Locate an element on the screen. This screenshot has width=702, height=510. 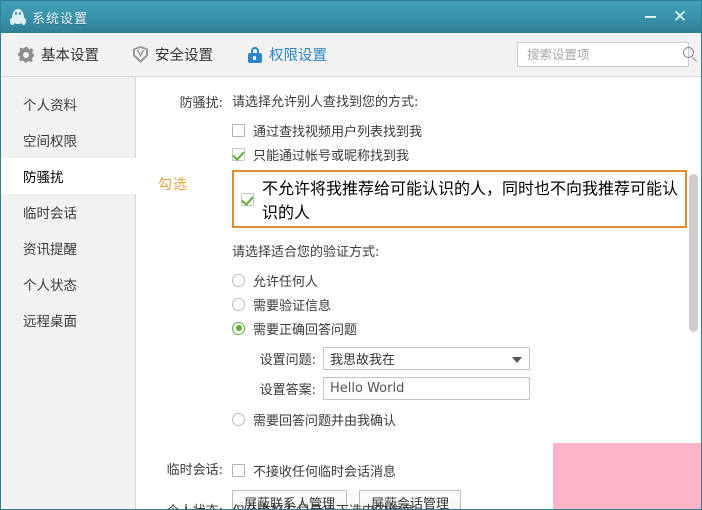
title-left-group: 系统设置 is located at coordinates (44, 17).